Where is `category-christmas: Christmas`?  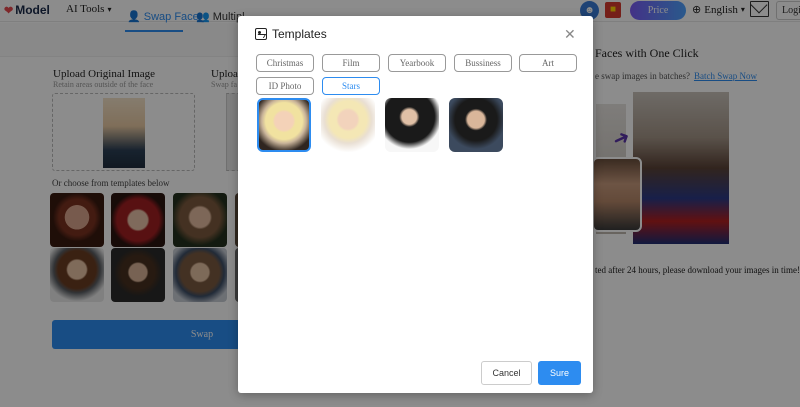
category-christmas: Christmas is located at coordinates (285, 63).